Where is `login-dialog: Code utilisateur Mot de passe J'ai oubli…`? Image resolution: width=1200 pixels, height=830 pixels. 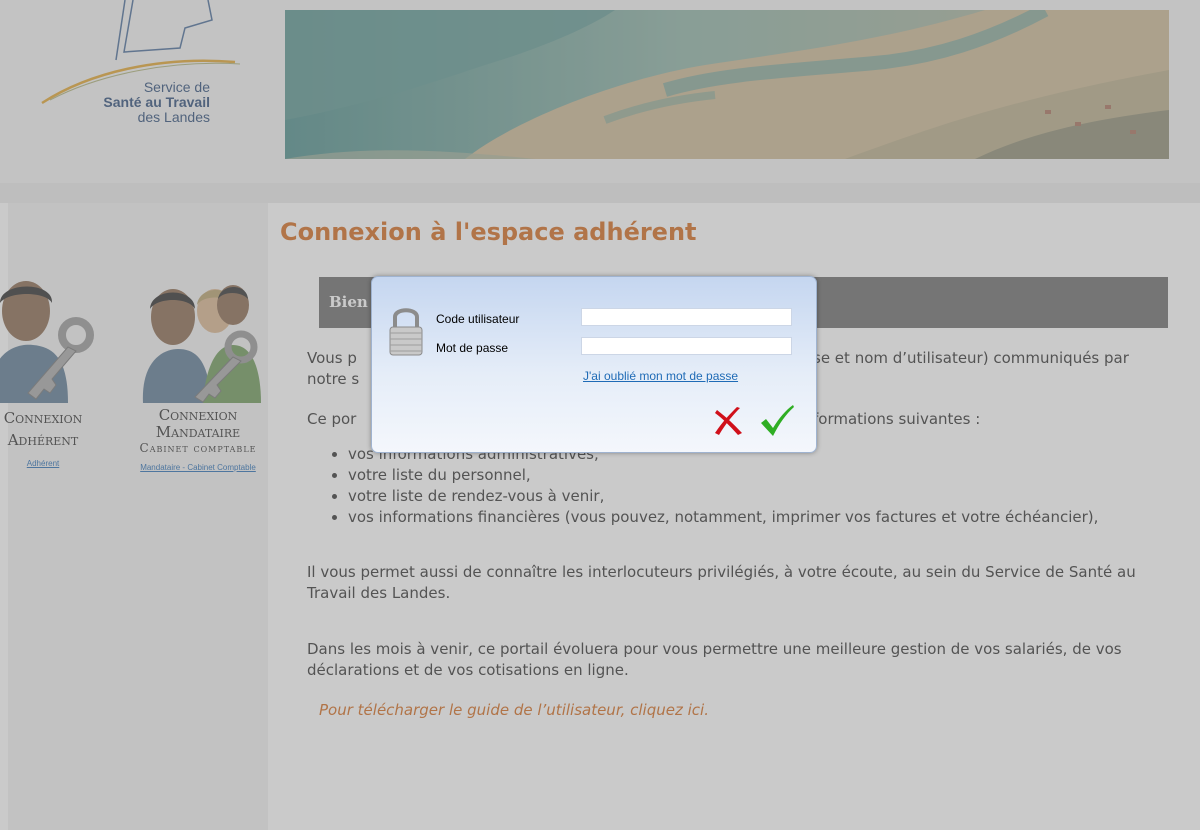 login-dialog: Code utilisateur Mot de passe J'ai oubli… is located at coordinates (594, 364).